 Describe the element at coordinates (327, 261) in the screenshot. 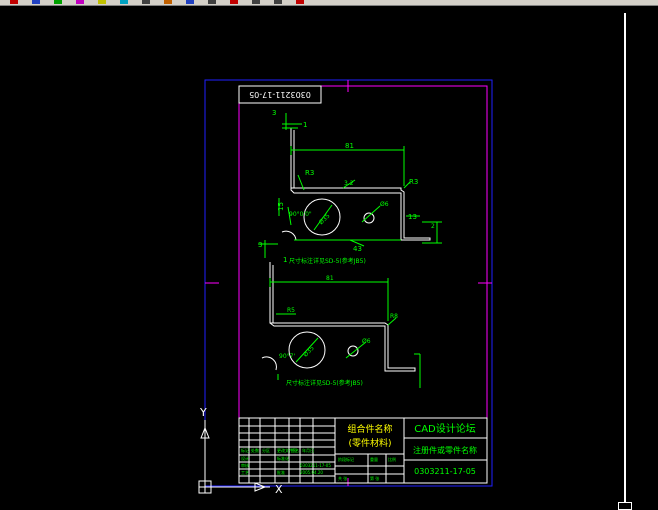

I see `top-note: 尺寸标注详见SD-5(参考JB5)` at that location.